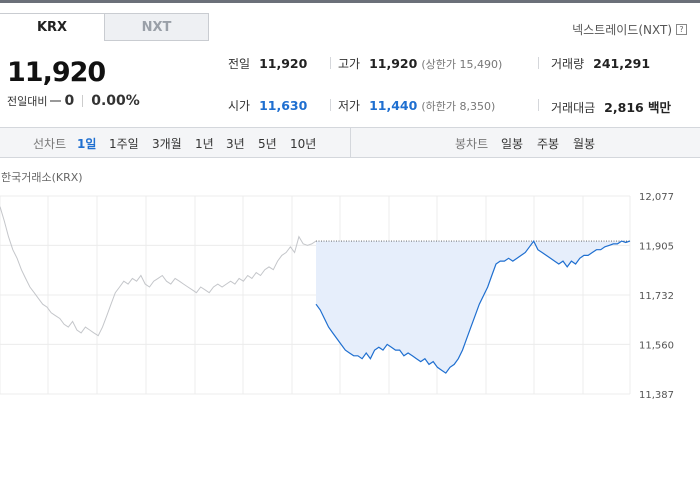 The height and width of the screenshot is (490, 700). Describe the element at coordinates (239, 106) in the screenshot. I see `stat-label: 시가` at that location.